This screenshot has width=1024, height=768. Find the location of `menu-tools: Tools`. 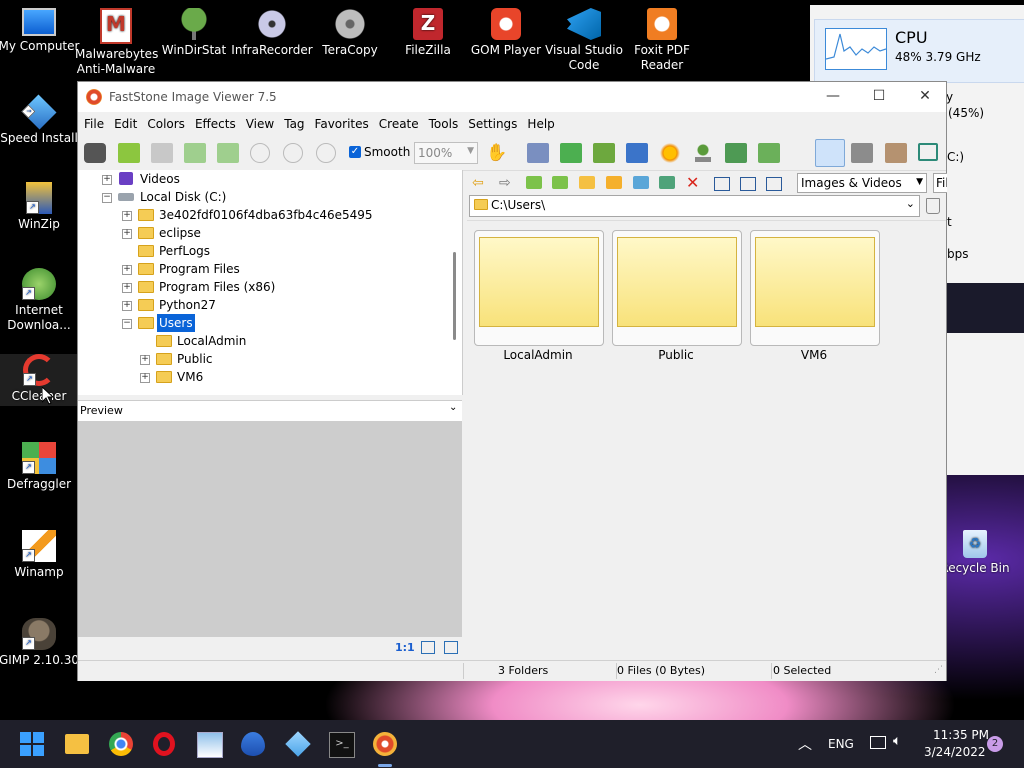

menu-tools: Tools is located at coordinates (444, 124).